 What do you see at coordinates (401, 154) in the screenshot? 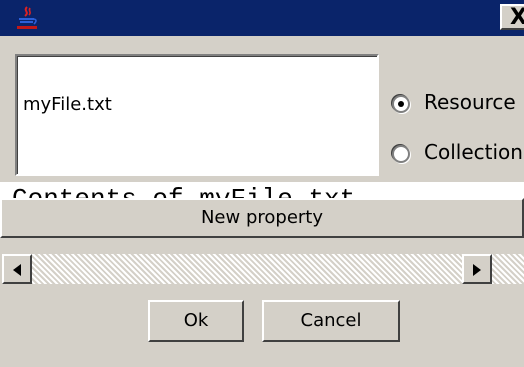
I see `radio-circle-collection` at bounding box center [401, 154].